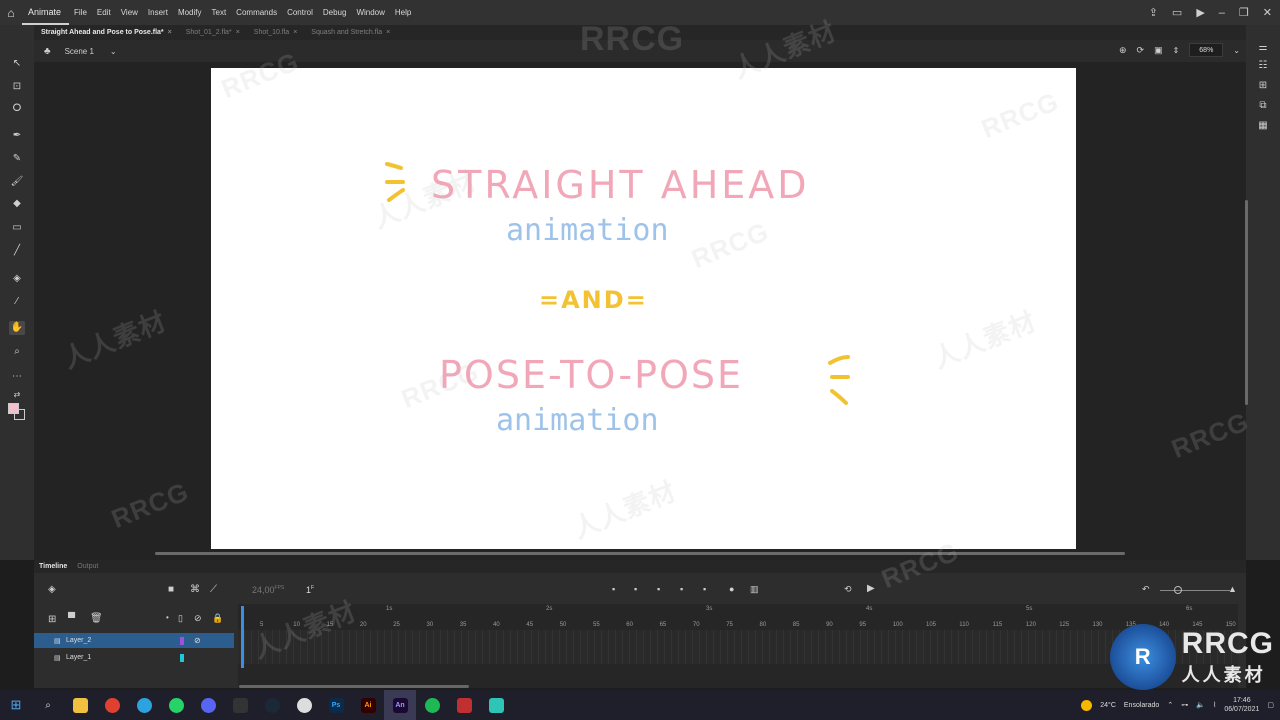 The image size is (1280, 720). Describe the element at coordinates (17, 279) in the screenshot. I see `paint-bucket-icon: ◈` at that location.